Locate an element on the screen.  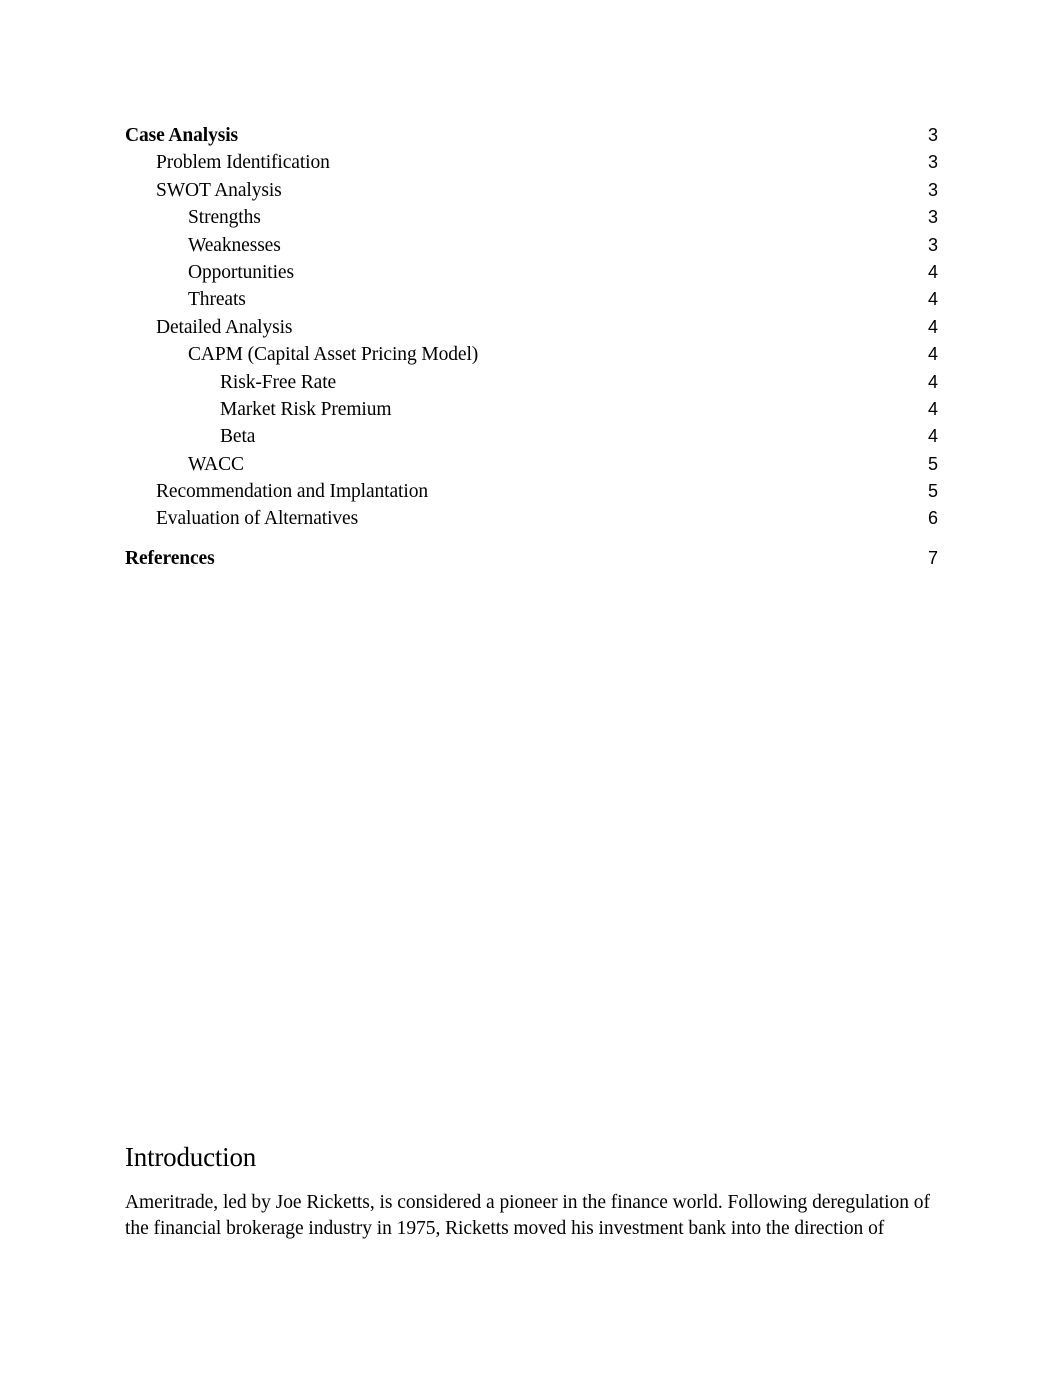
toc-entry: Market Risk Premium 4 is located at coordinates (532, 409).